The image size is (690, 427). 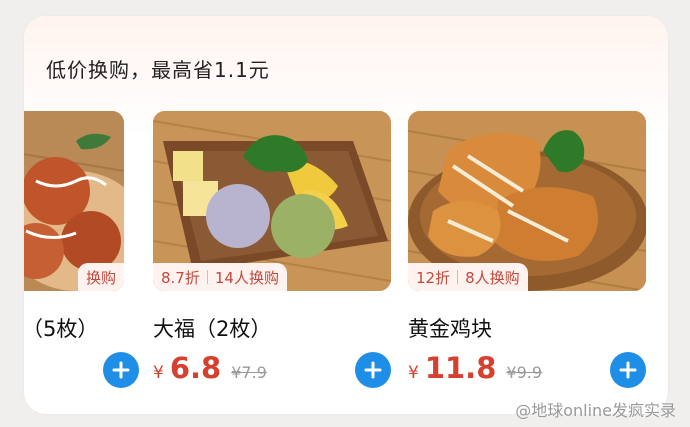 What do you see at coordinates (195, 368) in the screenshot?
I see `price-value: 6.8` at bounding box center [195, 368].